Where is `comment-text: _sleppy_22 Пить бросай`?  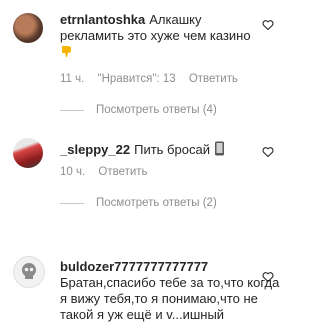
comment-text: _sleppy_22 Пить бросай is located at coordinates (160, 150).